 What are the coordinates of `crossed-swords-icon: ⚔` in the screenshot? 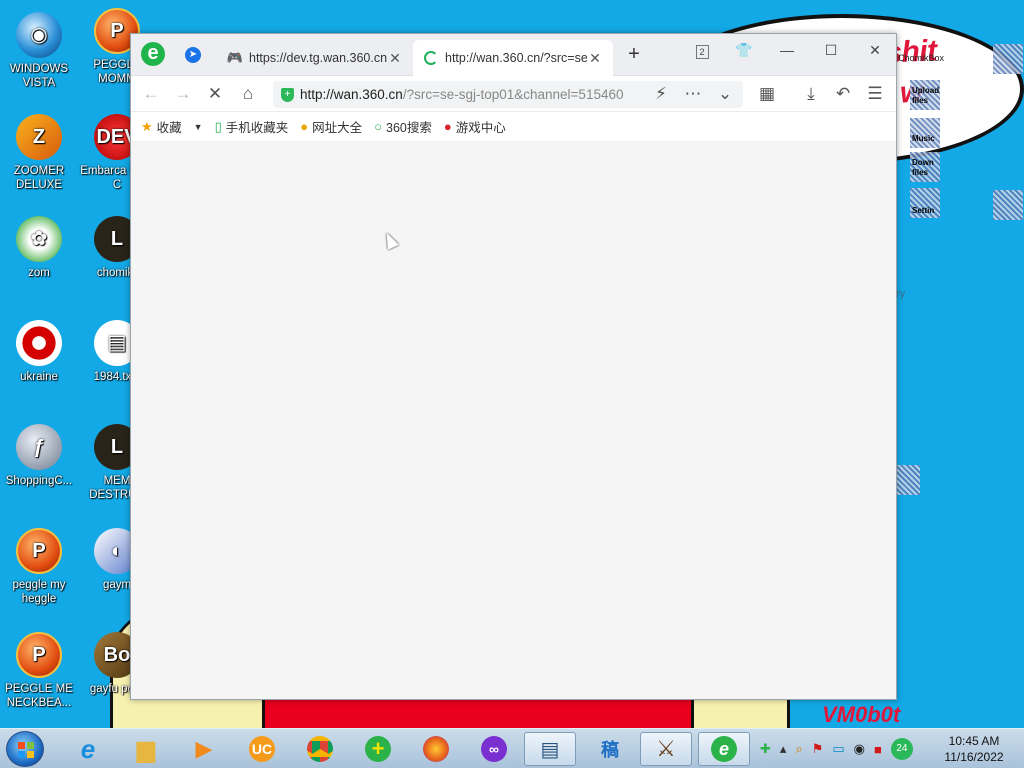 It's located at (666, 748).